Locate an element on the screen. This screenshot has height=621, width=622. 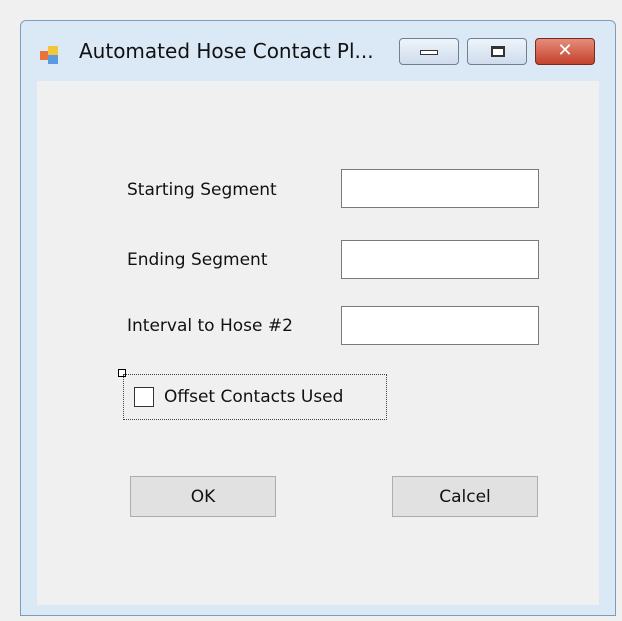
offset-contacts-checkbox-group: Offset Contacts Used is located at coordinates (255, 397).